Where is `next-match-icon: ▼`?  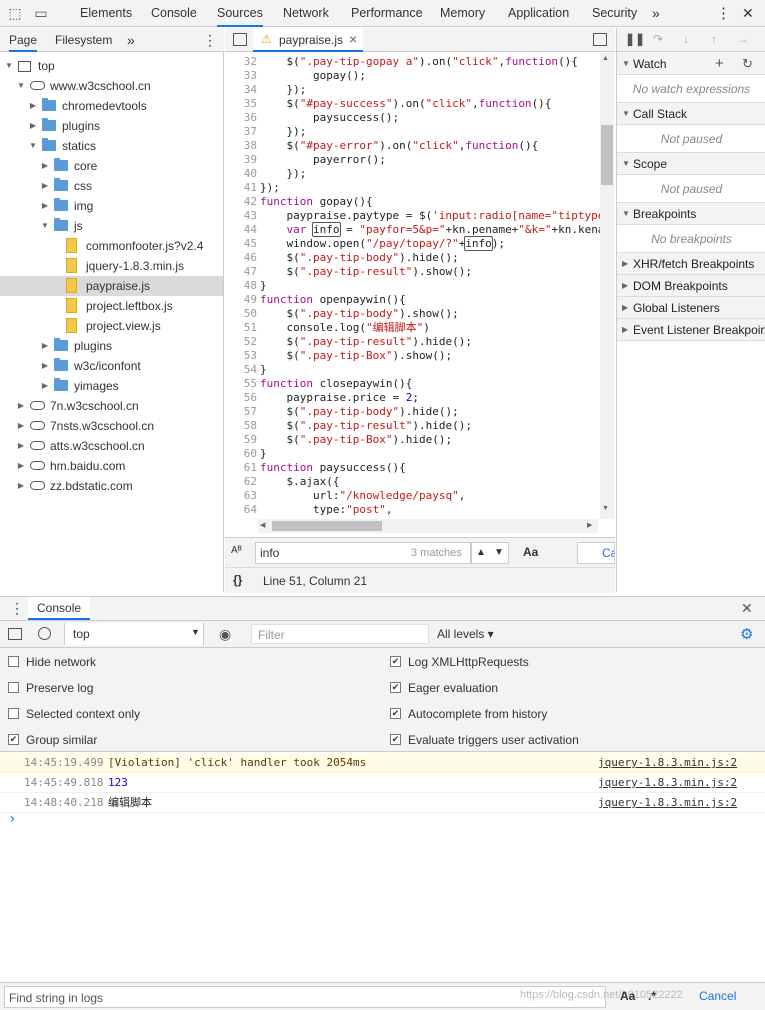
next-match-icon: ▼ is located at coordinates (499, 553).